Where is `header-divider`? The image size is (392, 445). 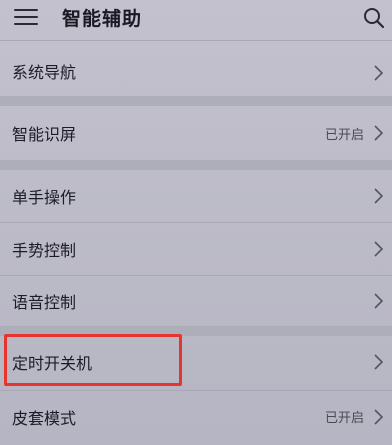
header-divider is located at coordinates (196, 40).